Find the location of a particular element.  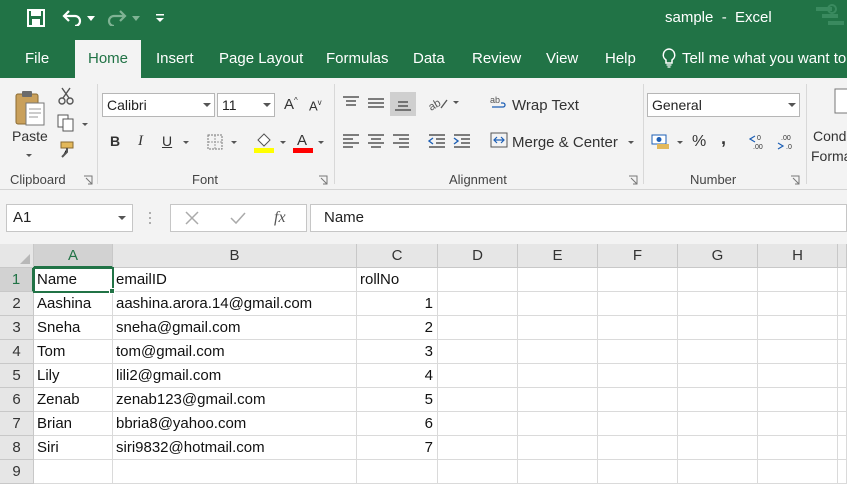

cell-d4 is located at coordinates (478, 352).